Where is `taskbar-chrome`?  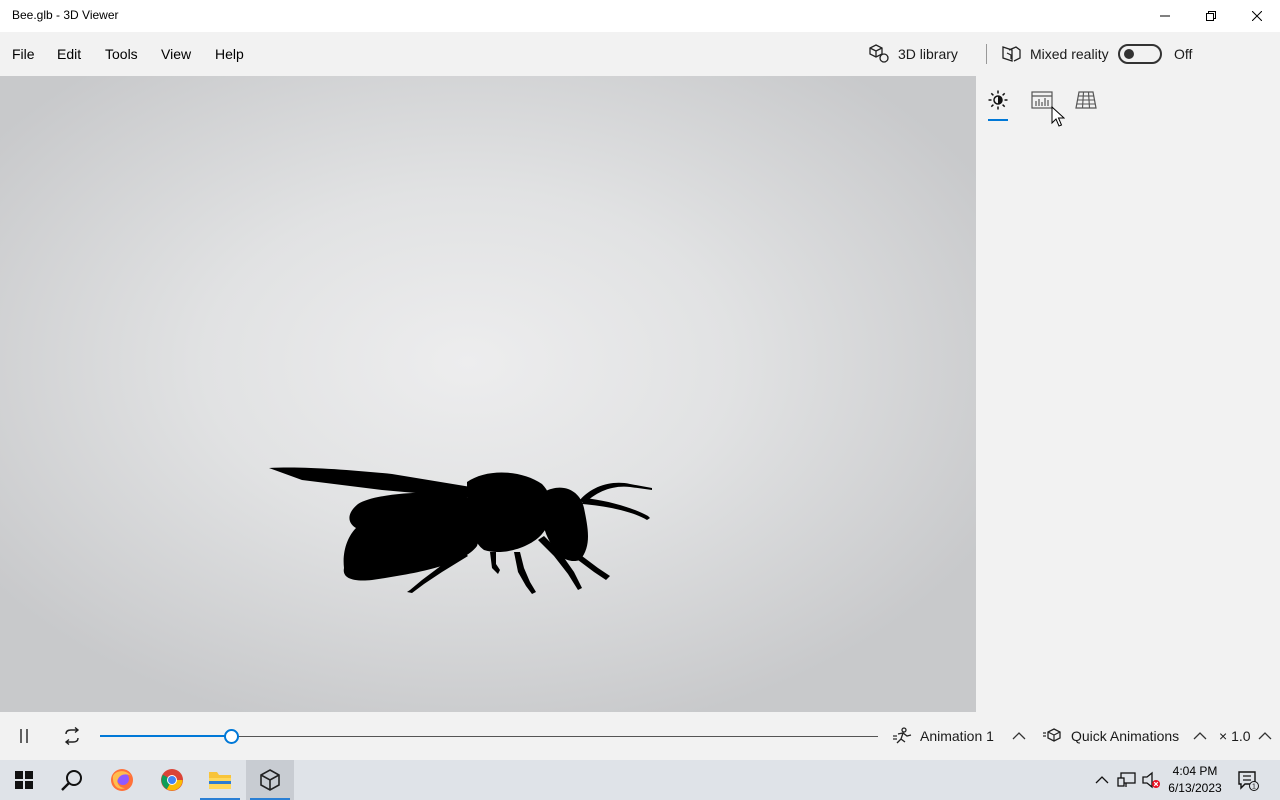
taskbar-chrome is located at coordinates (172, 780).